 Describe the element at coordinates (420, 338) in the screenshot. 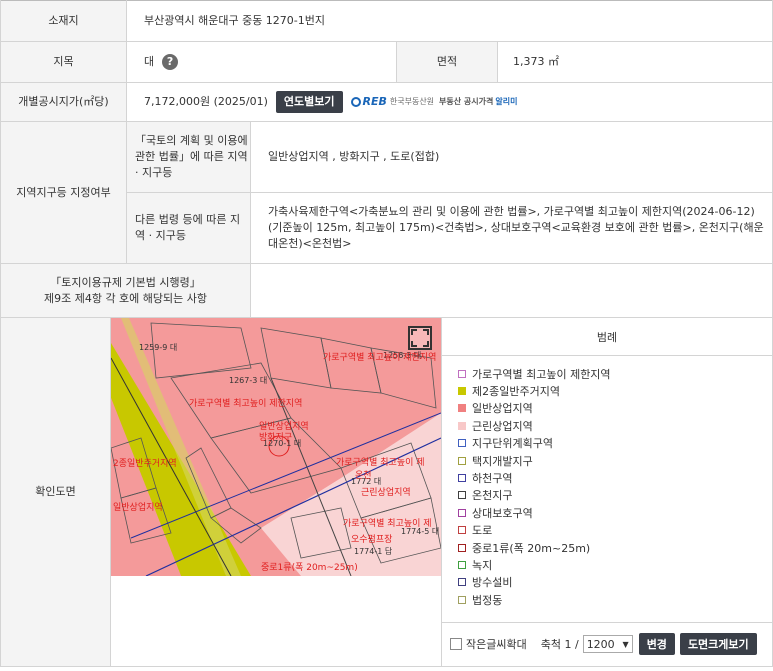

I see `expand-icon` at that location.